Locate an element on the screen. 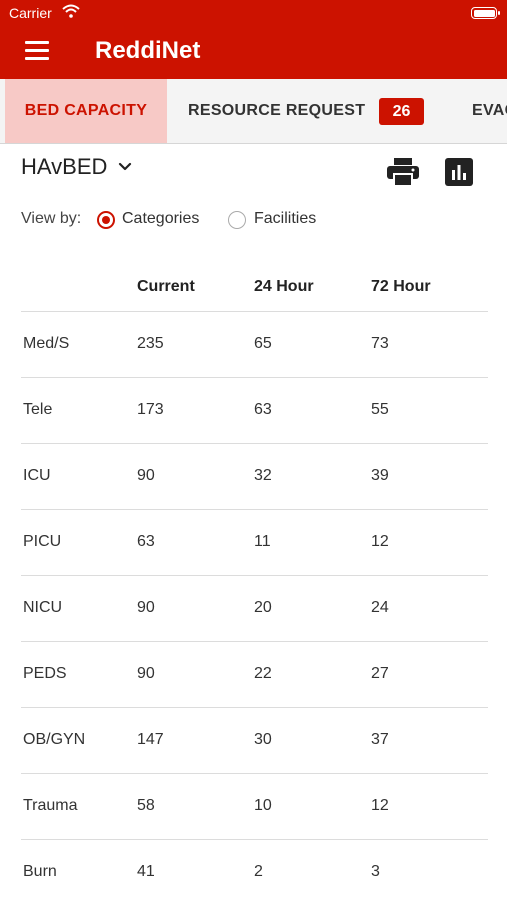  row-current: 63 is located at coordinates (146, 541).